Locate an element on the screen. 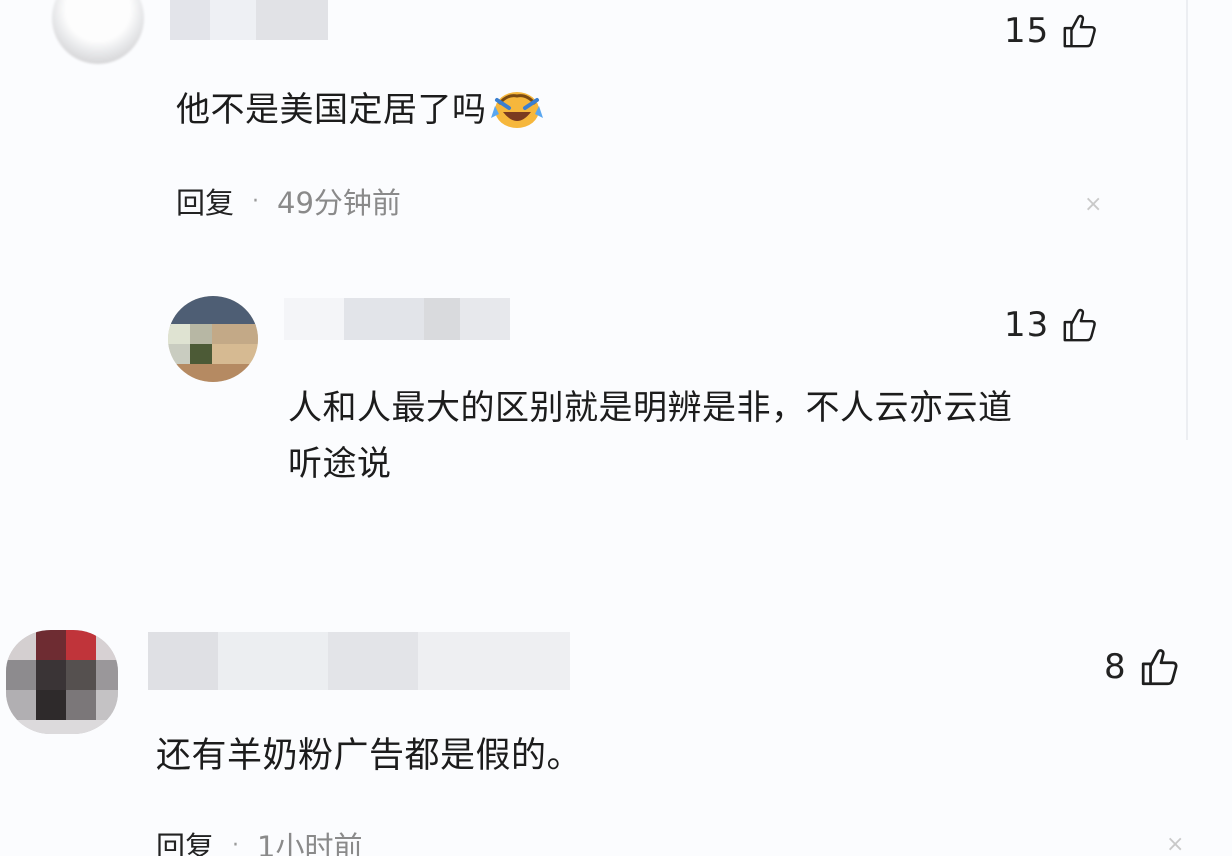 The width and height of the screenshot is (1232, 856). like-control: 8 is located at coordinates (1142, 667).